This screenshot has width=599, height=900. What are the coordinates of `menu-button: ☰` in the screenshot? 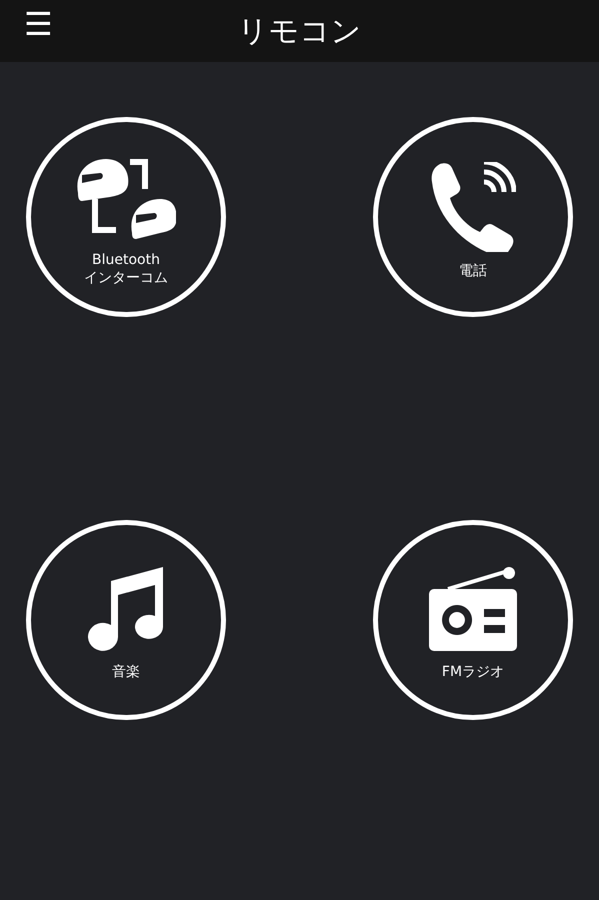 It's located at (38, 24).